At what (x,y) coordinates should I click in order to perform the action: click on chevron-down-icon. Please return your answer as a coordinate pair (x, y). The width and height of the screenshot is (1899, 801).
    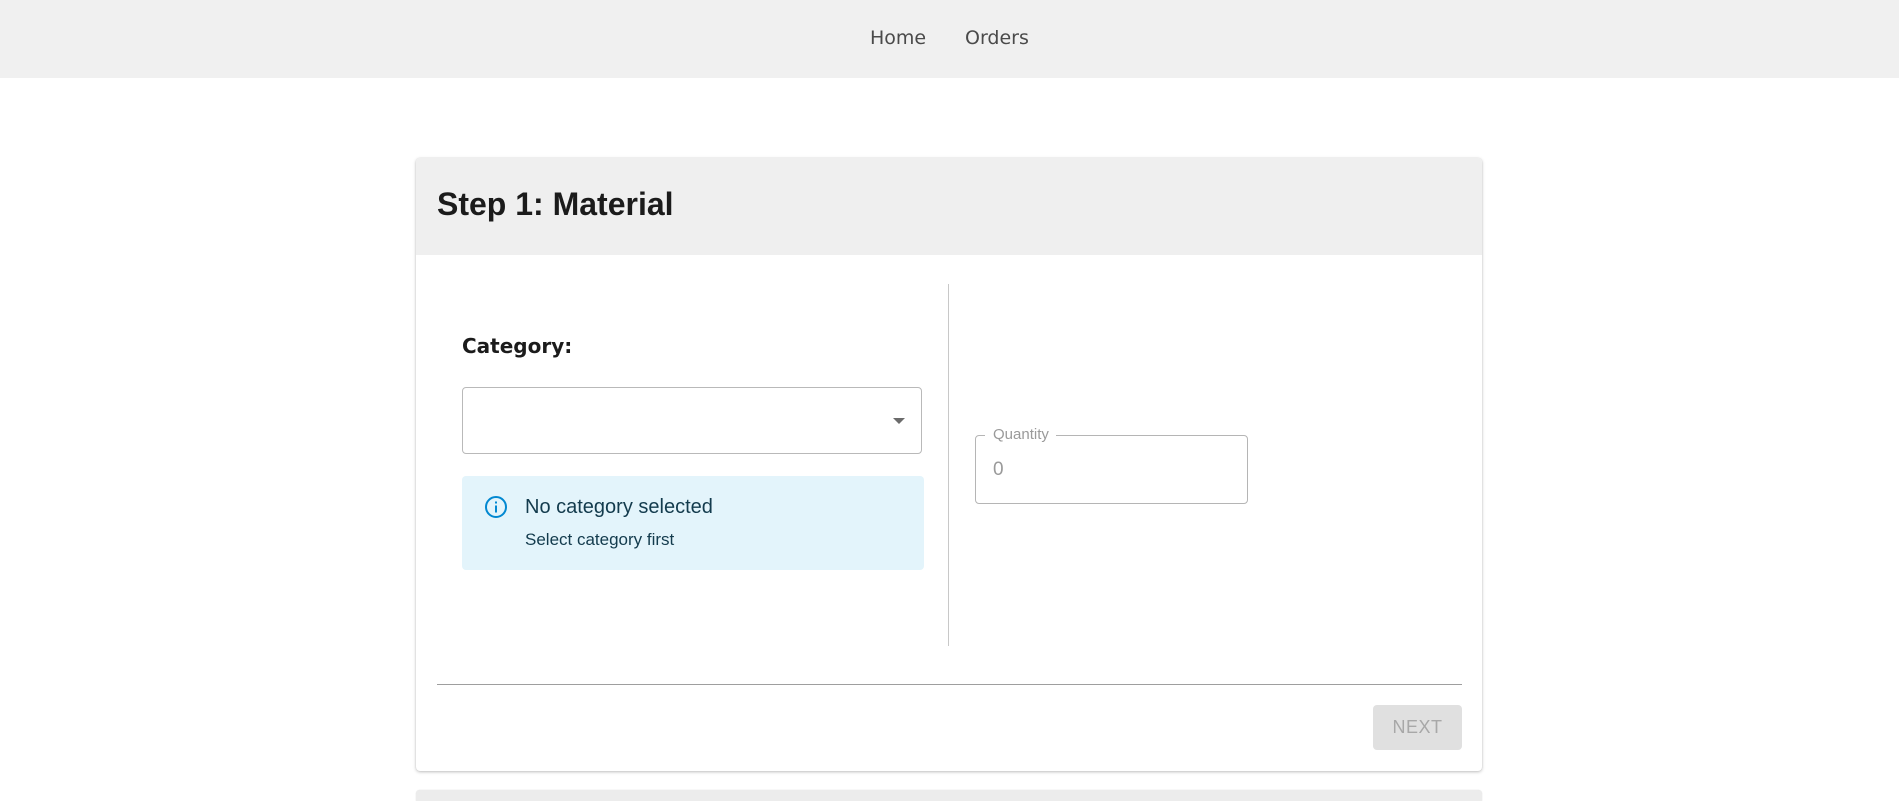
    Looking at the image, I should click on (899, 421).